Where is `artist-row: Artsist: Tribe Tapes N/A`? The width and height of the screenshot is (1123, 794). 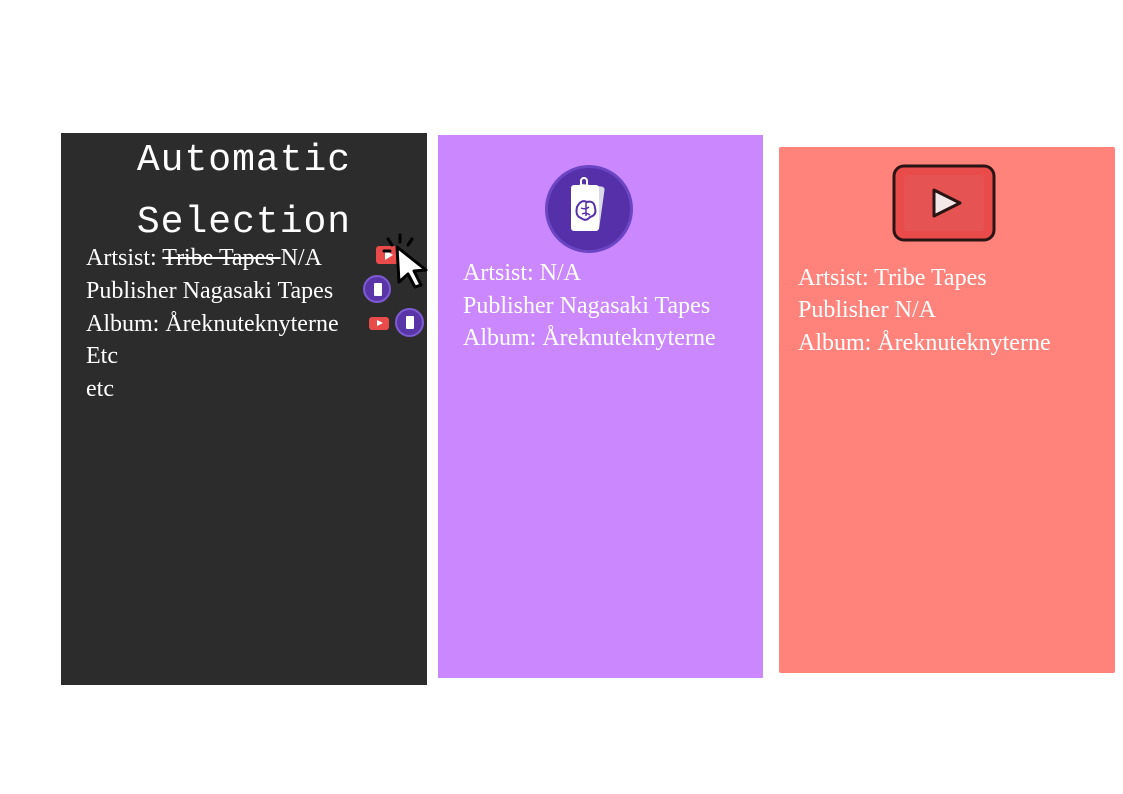 artist-row: Artsist: Tribe Tapes N/A is located at coordinates (204, 258).